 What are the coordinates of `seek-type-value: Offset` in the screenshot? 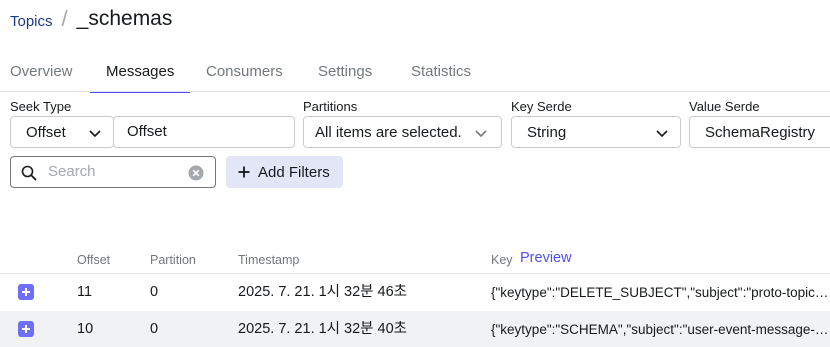 It's located at (46, 132).